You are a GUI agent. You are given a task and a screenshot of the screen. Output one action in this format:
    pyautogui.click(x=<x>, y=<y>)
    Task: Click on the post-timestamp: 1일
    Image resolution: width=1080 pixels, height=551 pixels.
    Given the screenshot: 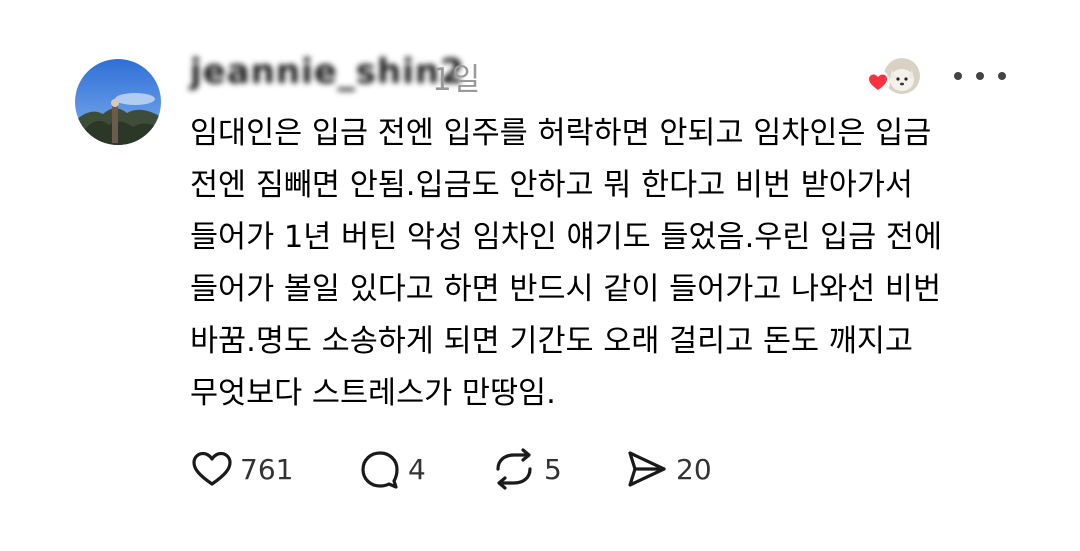 What is the action you would take?
    pyautogui.click(x=456, y=80)
    